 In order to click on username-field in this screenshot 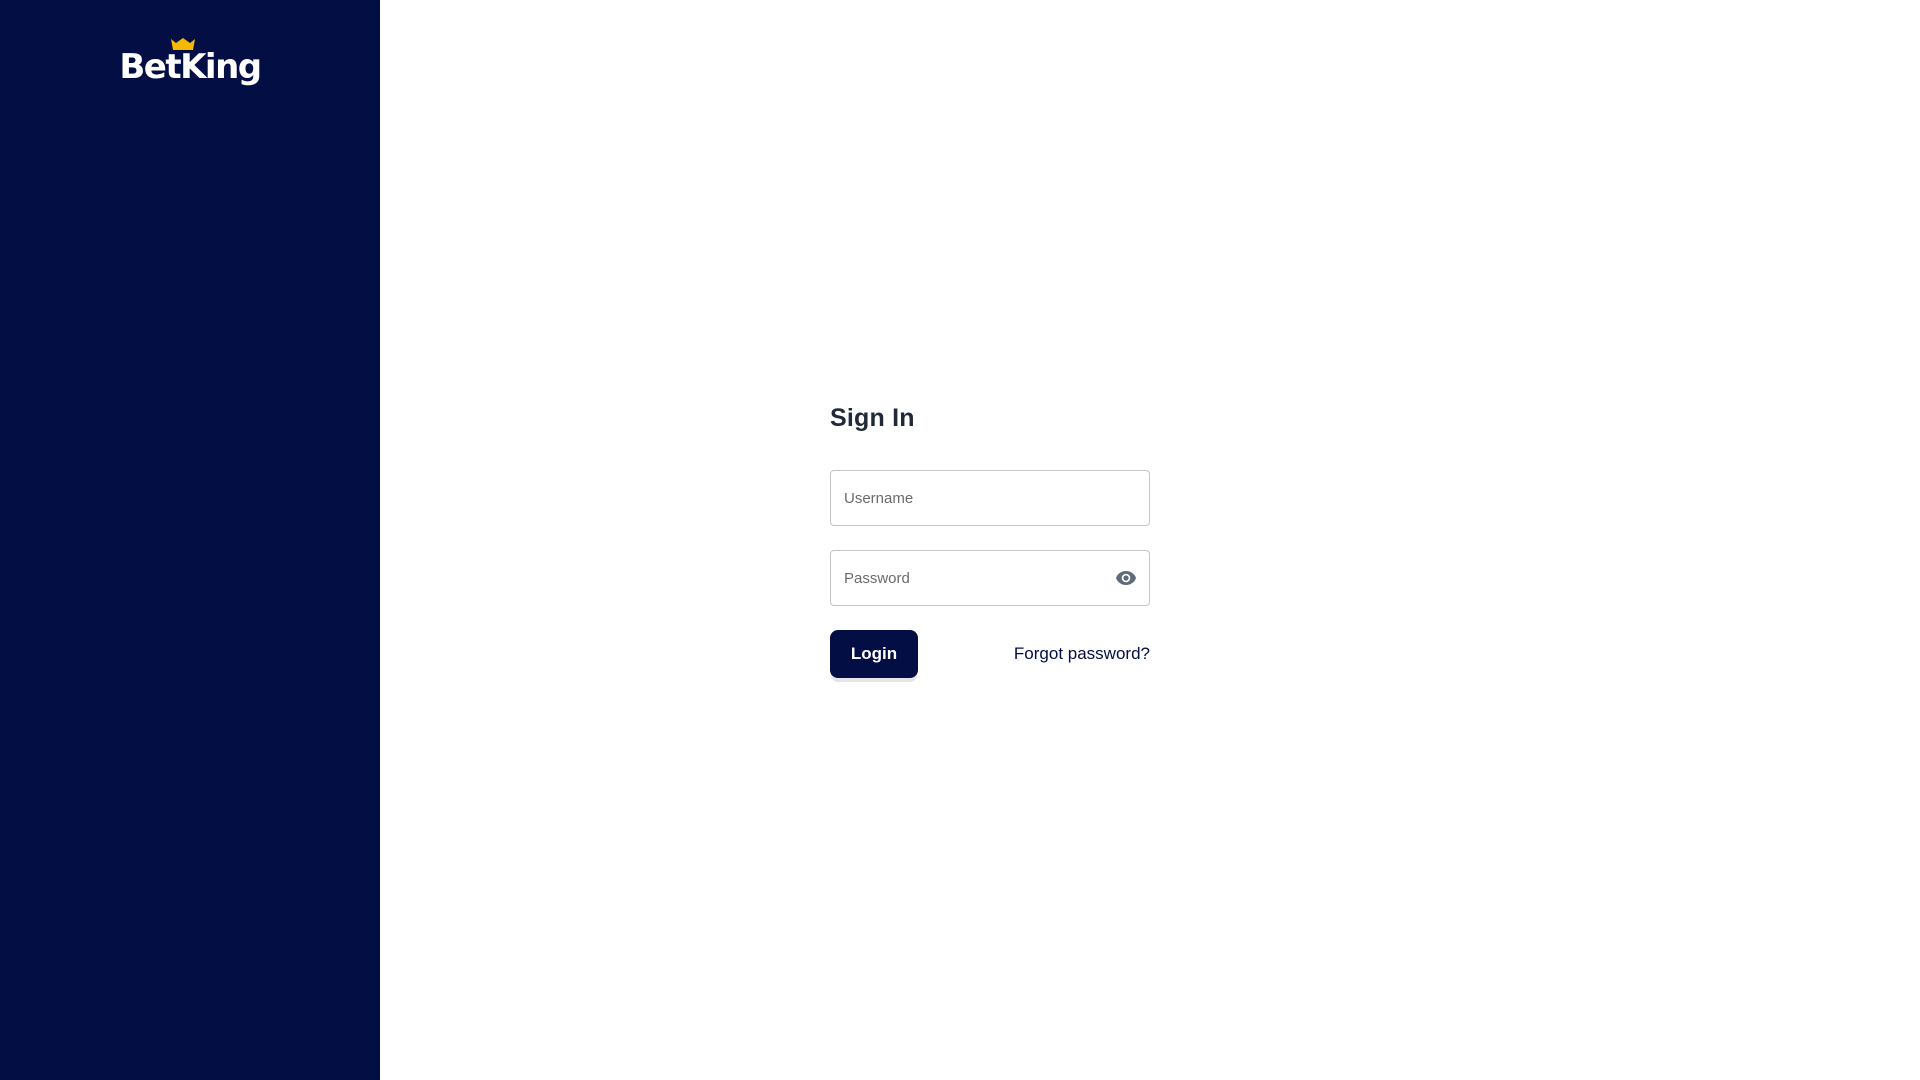, I will do `click(990, 498)`.